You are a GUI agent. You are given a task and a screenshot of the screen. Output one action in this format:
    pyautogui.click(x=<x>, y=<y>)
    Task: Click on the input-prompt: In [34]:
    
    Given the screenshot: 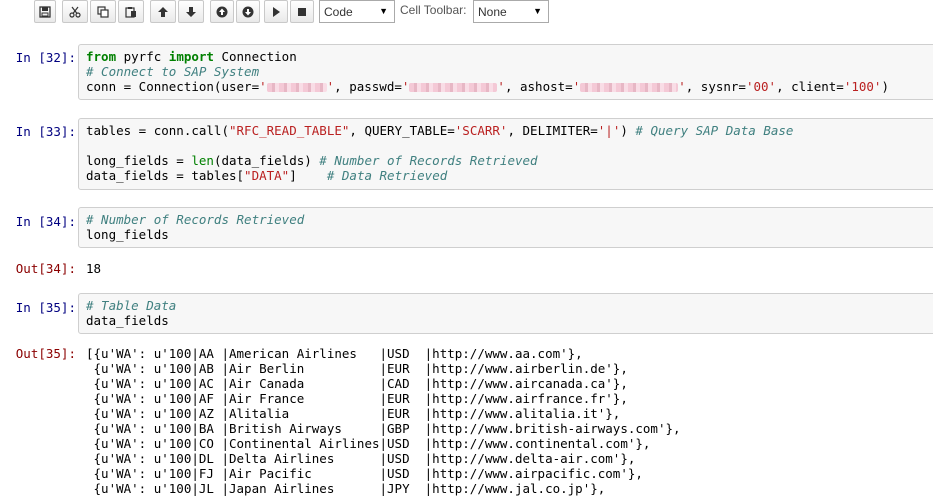 What is the action you would take?
    pyautogui.click(x=45, y=221)
    